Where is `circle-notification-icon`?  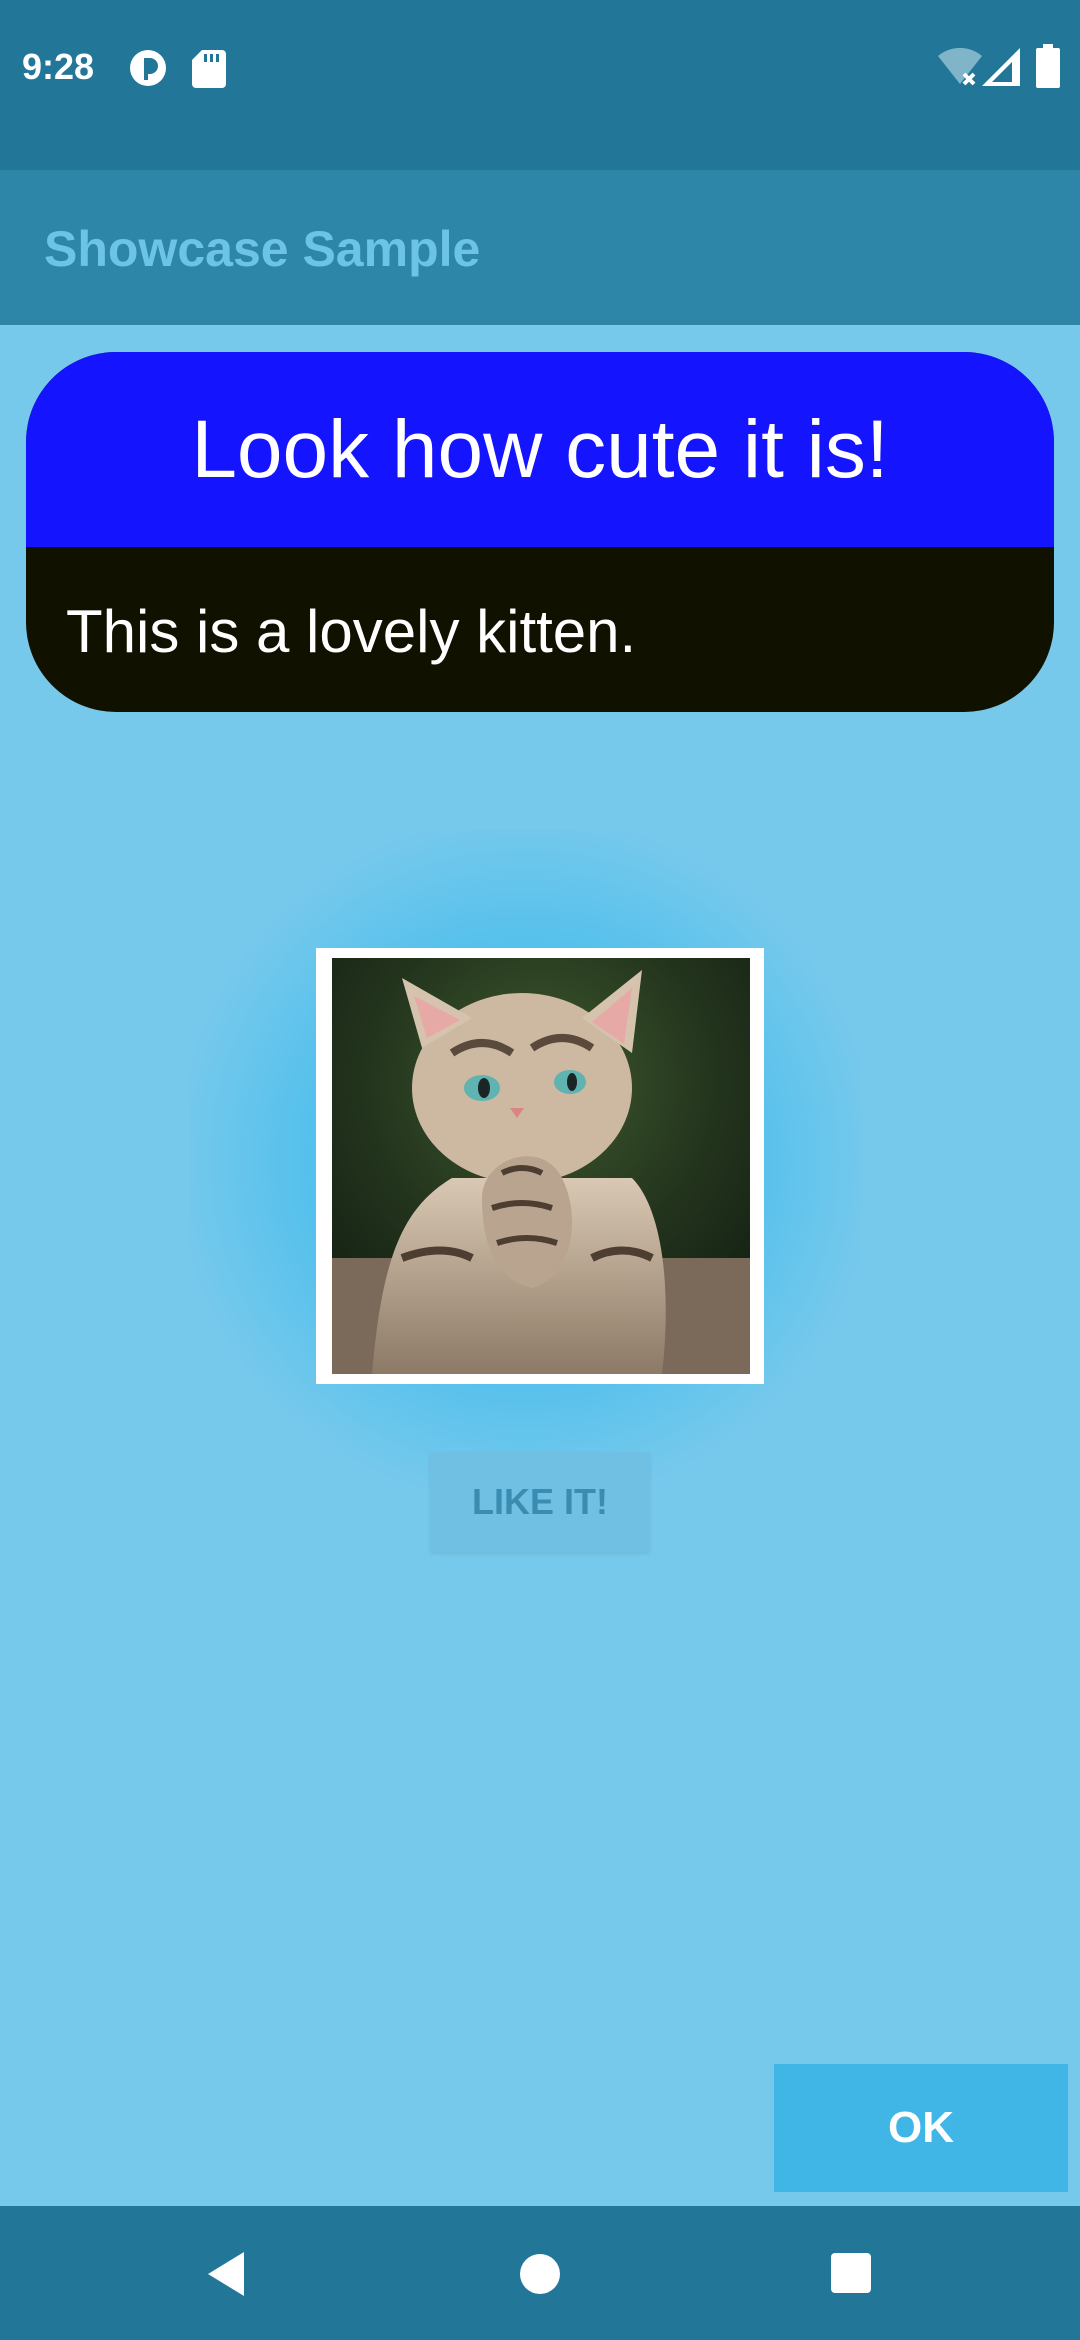 circle-notification-icon is located at coordinates (148, 68).